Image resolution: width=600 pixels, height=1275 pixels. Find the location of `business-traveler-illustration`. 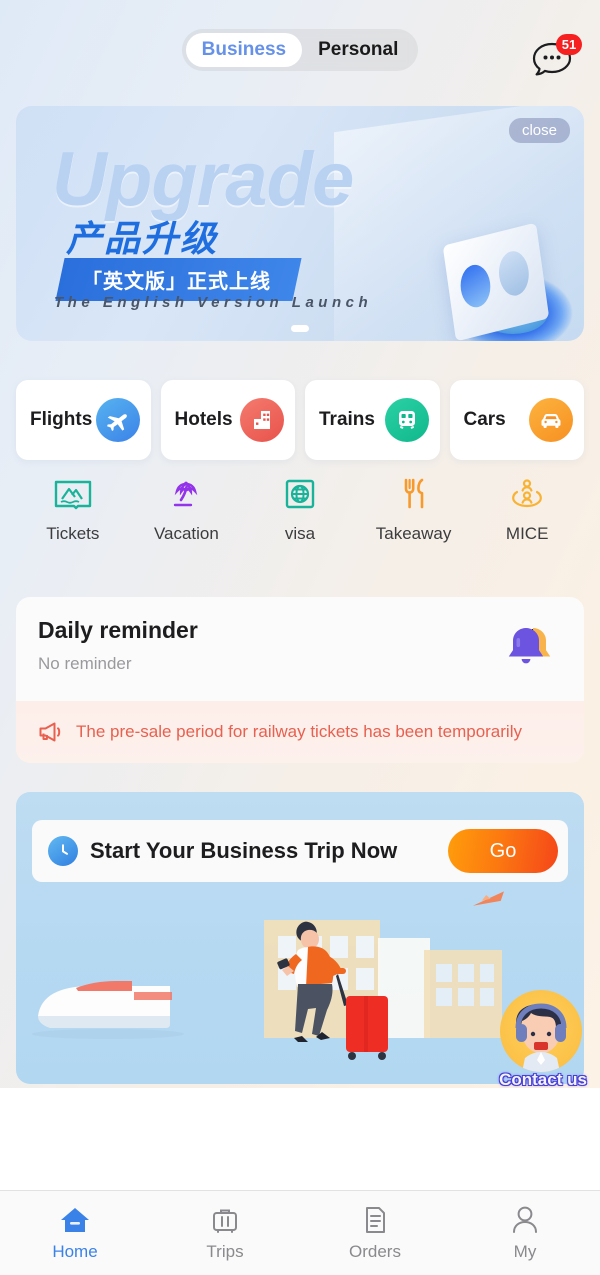

business-traveler-illustration is located at coordinates (268, 975).